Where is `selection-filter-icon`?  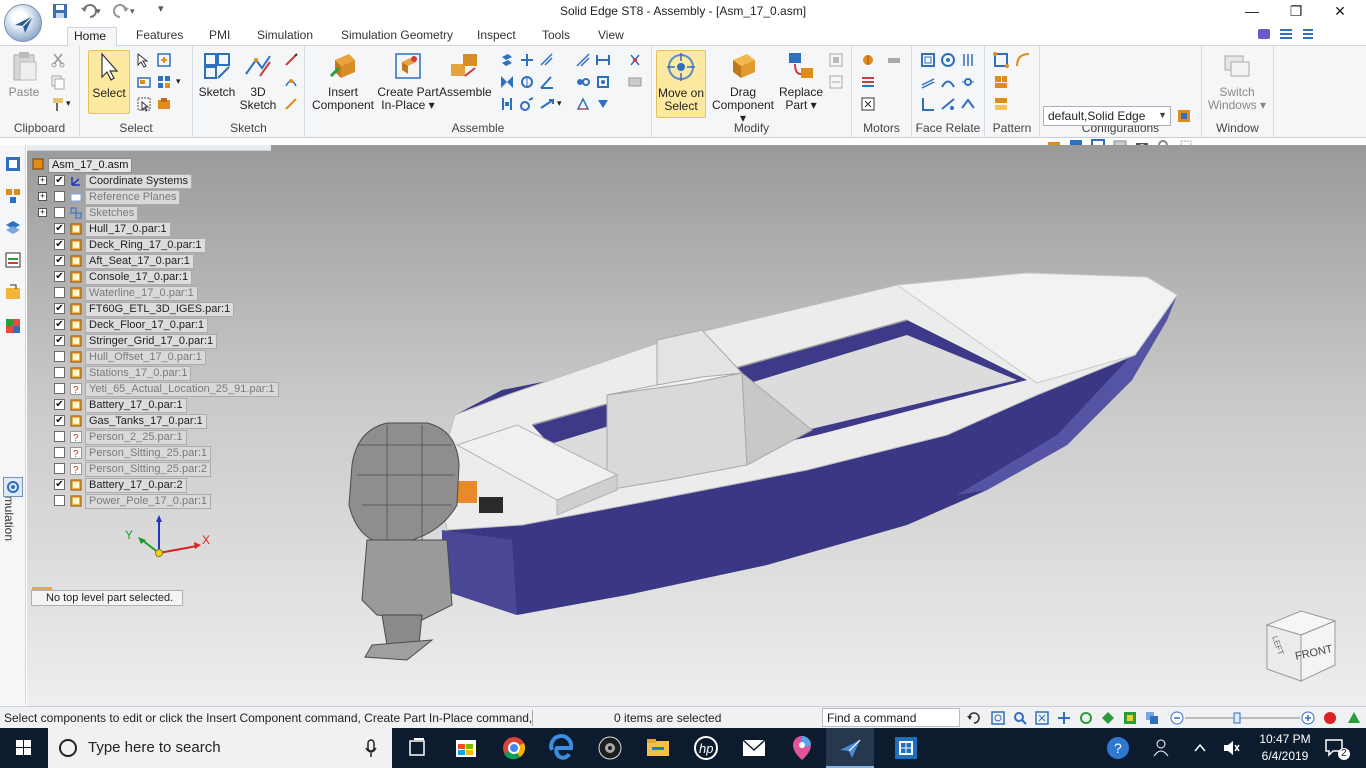 selection-filter-icon is located at coordinates (164, 104).